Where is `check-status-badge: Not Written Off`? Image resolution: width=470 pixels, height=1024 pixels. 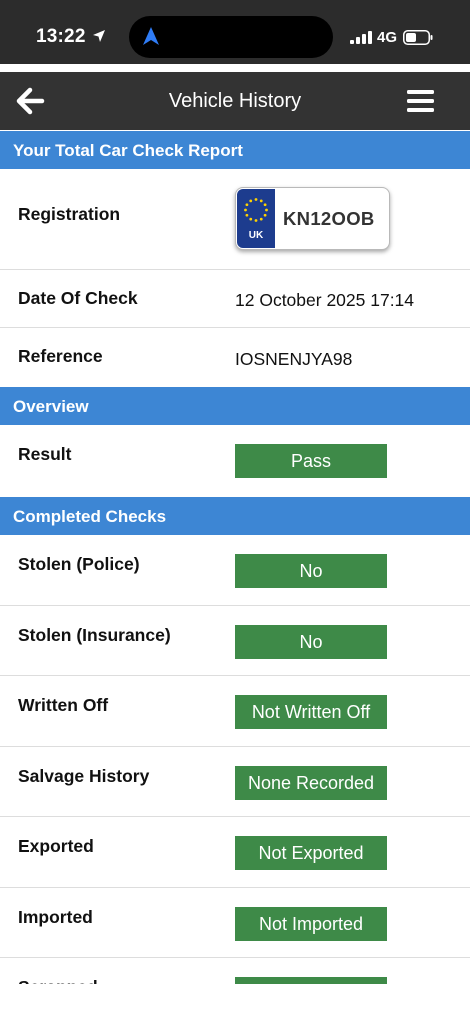
check-status-badge: Not Written Off is located at coordinates (311, 712).